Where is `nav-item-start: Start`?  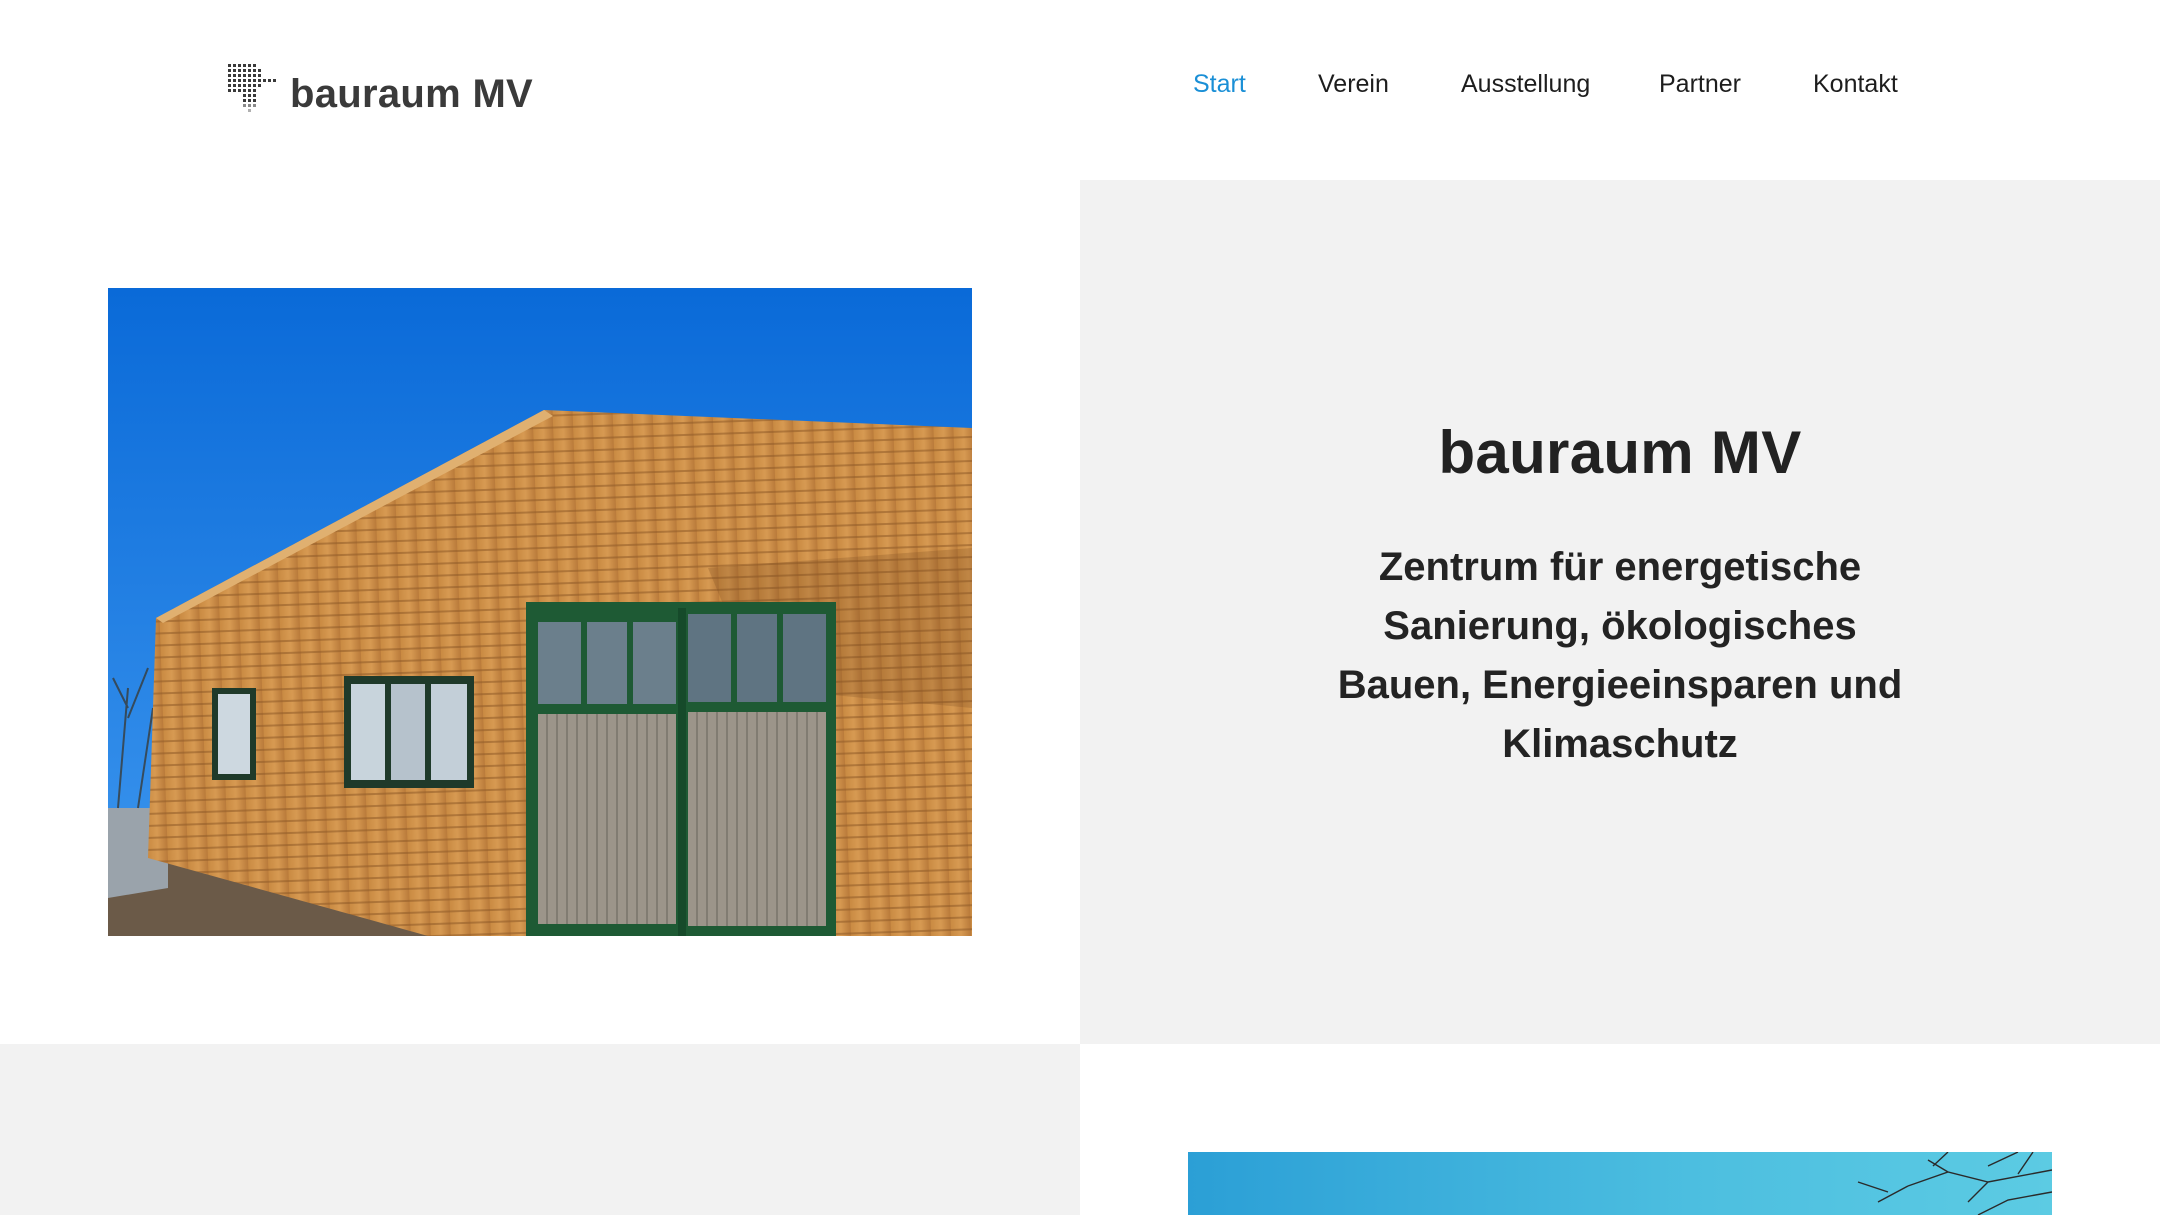
nav-item-start: Start is located at coordinates (1219, 84).